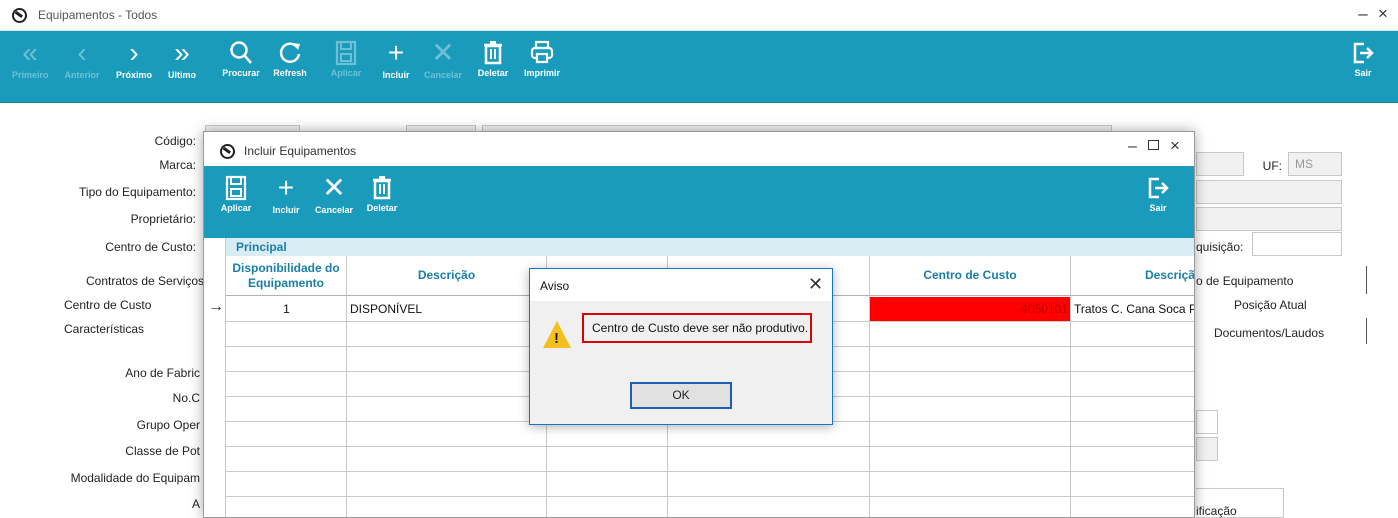 This screenshot has width=1398, height=518. I want to click on cell-disponibilidade: 1, so click(286, 309).